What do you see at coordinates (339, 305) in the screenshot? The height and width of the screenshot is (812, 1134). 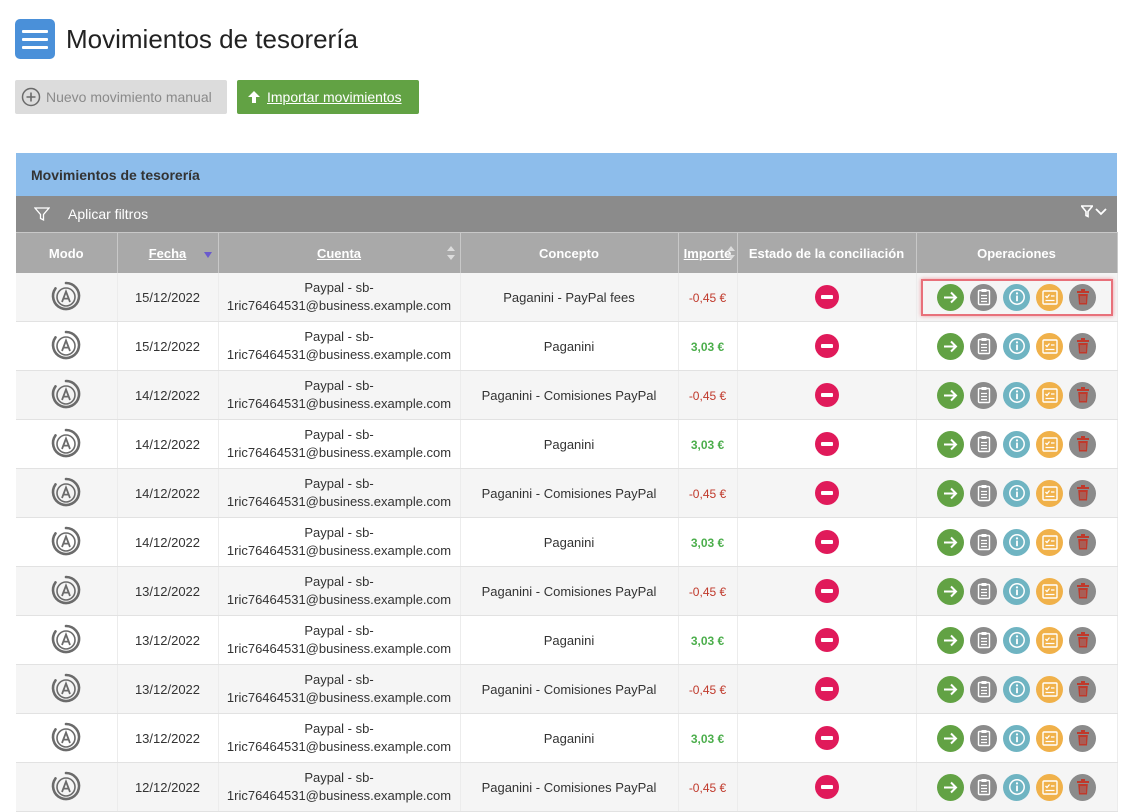 I see `cuenta-line-2: 1ric76464531@business.example.com` at bounding box center [339, 305].